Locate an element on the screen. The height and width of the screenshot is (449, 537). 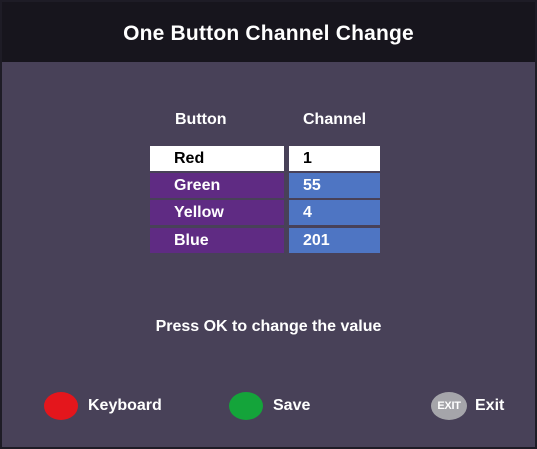
table-row-green: Green 55 is located at coordinates (265, 185).